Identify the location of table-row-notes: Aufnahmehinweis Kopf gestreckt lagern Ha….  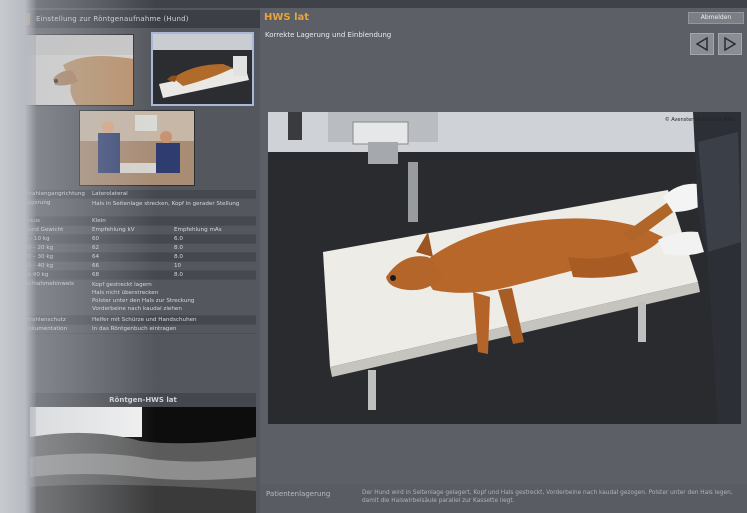
(139, 298).